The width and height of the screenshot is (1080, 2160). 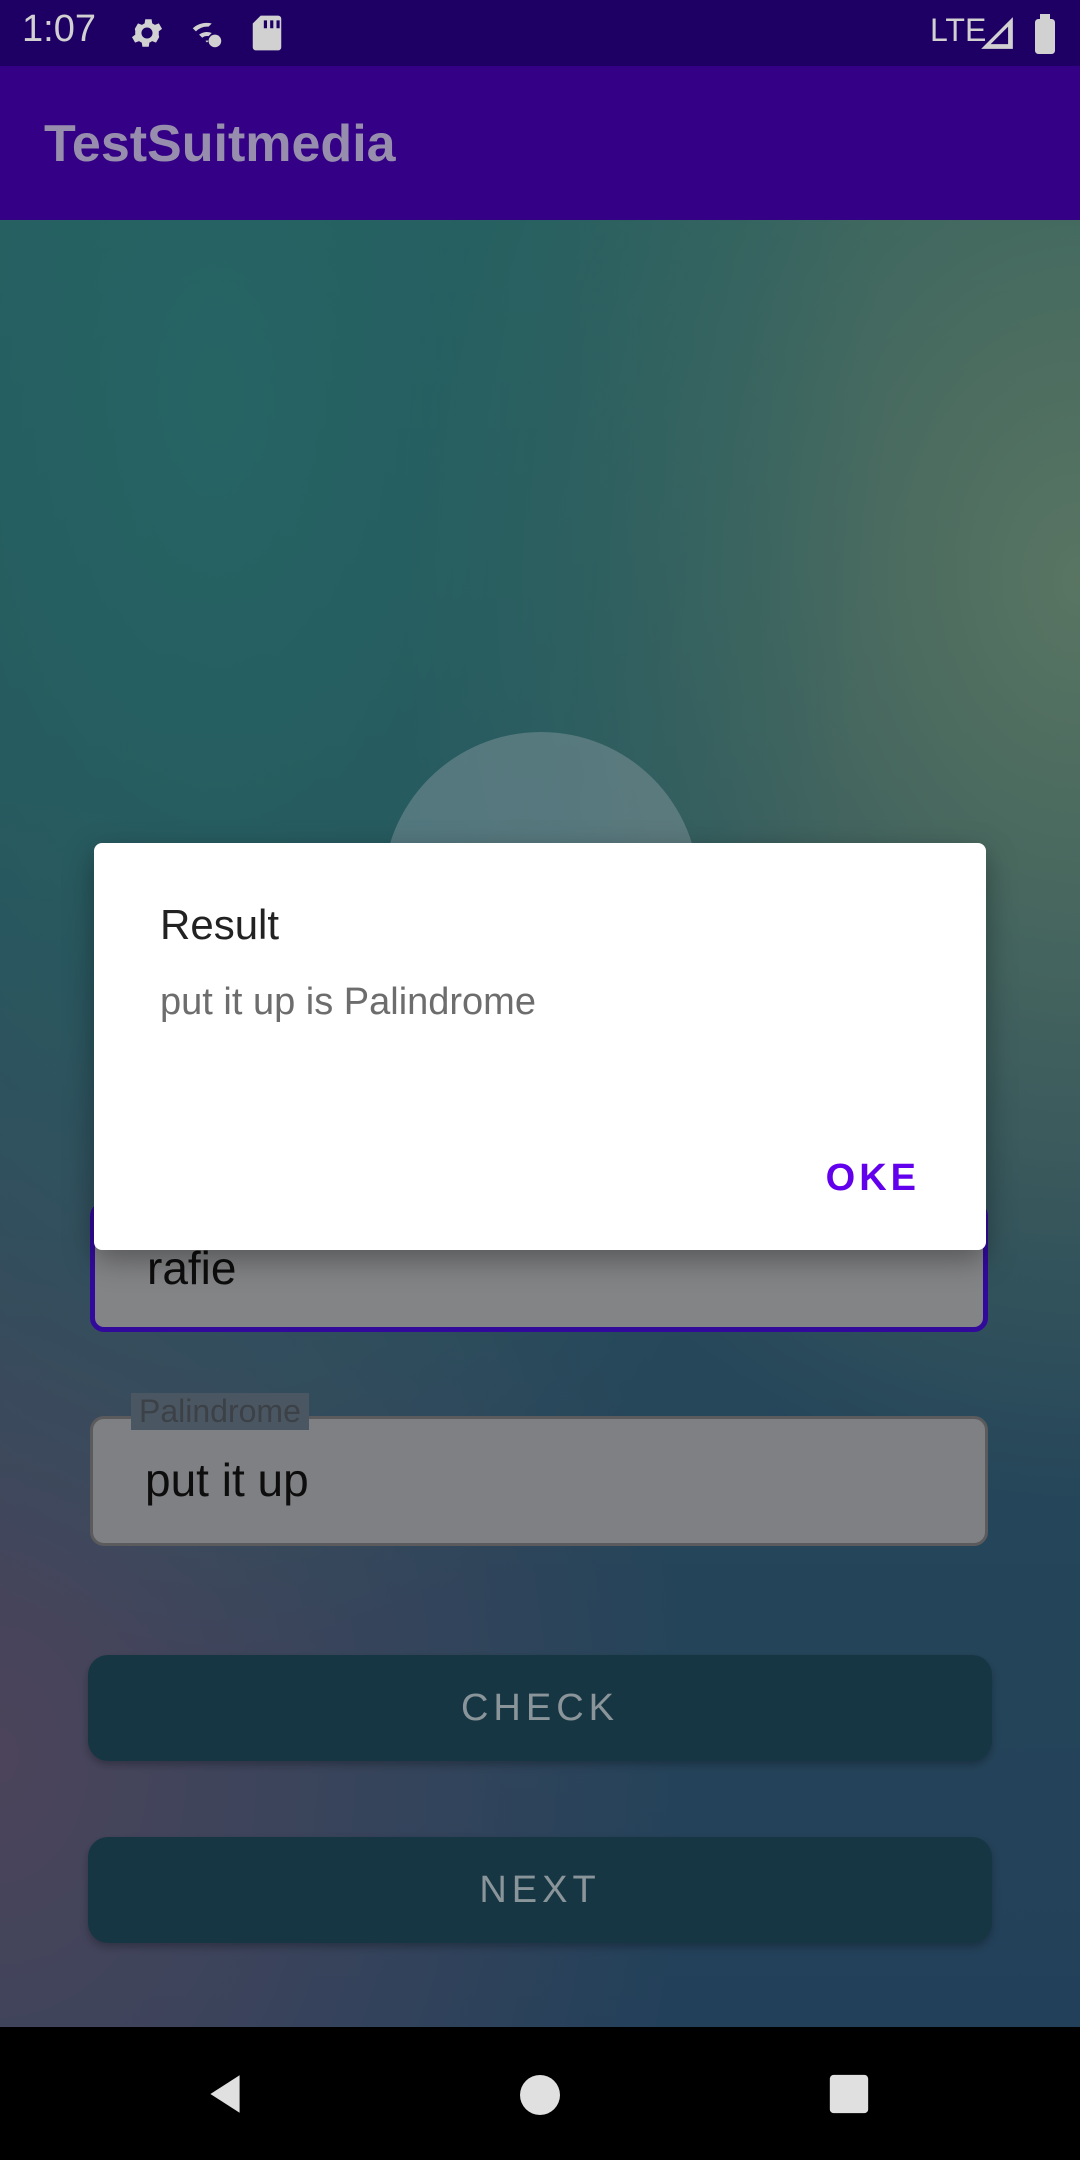 I want to click on ok-button: OKE, so click(x=873, y=1178).